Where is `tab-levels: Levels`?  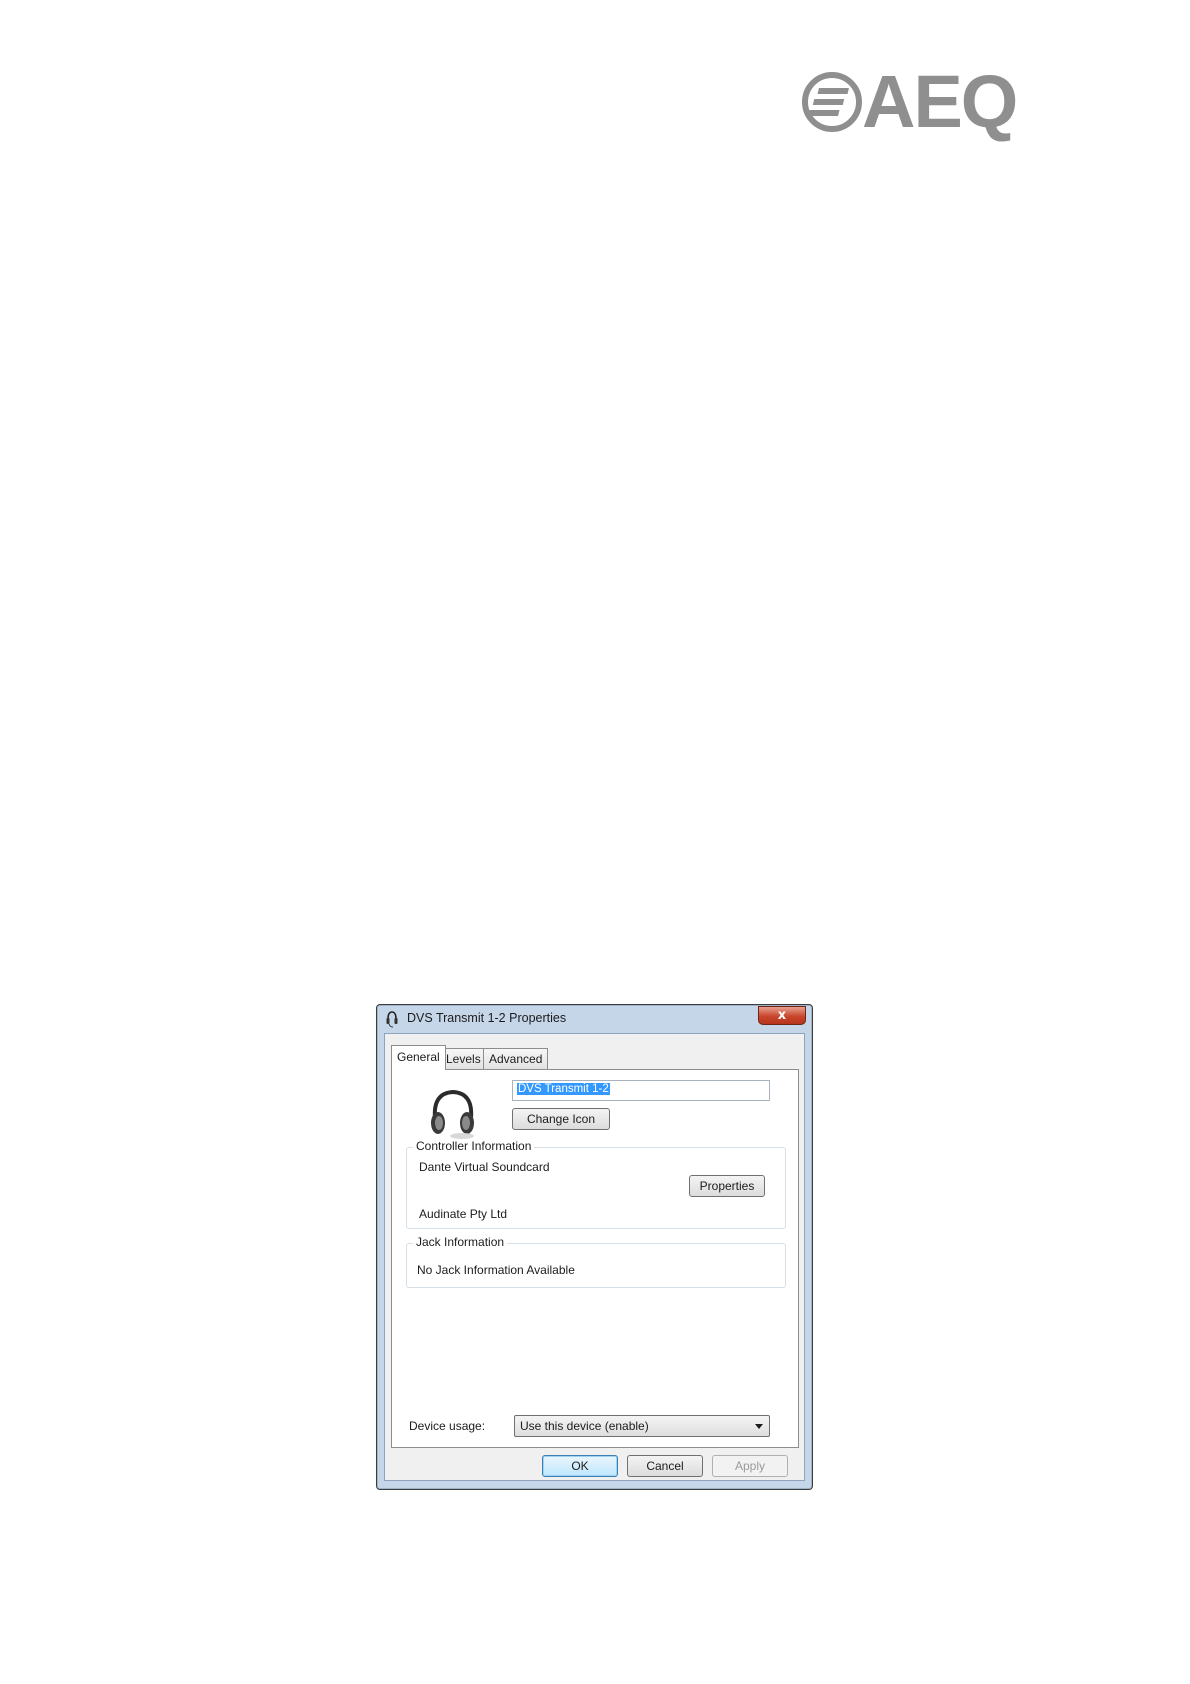
tab-levels: Levels is located at coordinates (463, 1058).